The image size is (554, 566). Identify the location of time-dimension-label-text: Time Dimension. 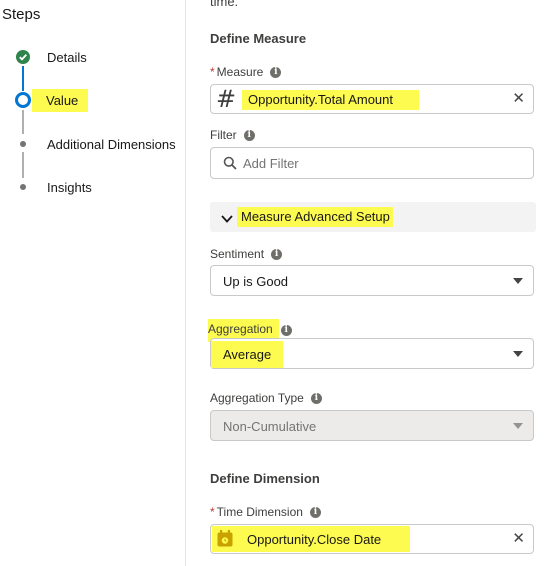
(259, 512).